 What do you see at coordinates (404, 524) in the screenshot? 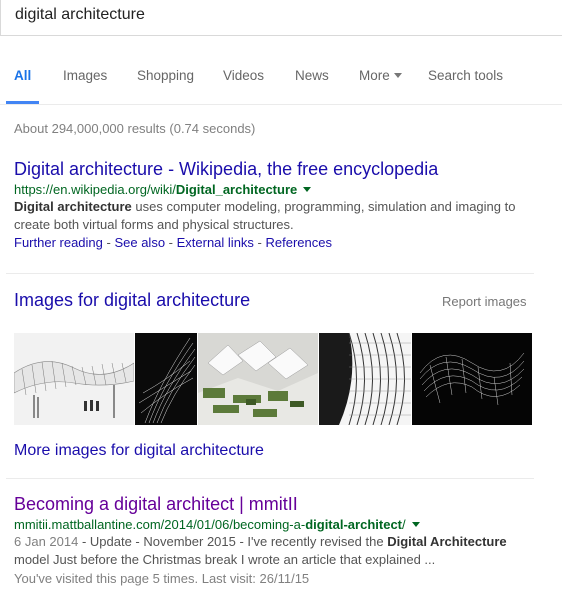
I see `result-url-suffix: /` at bounding box center [404, 524].